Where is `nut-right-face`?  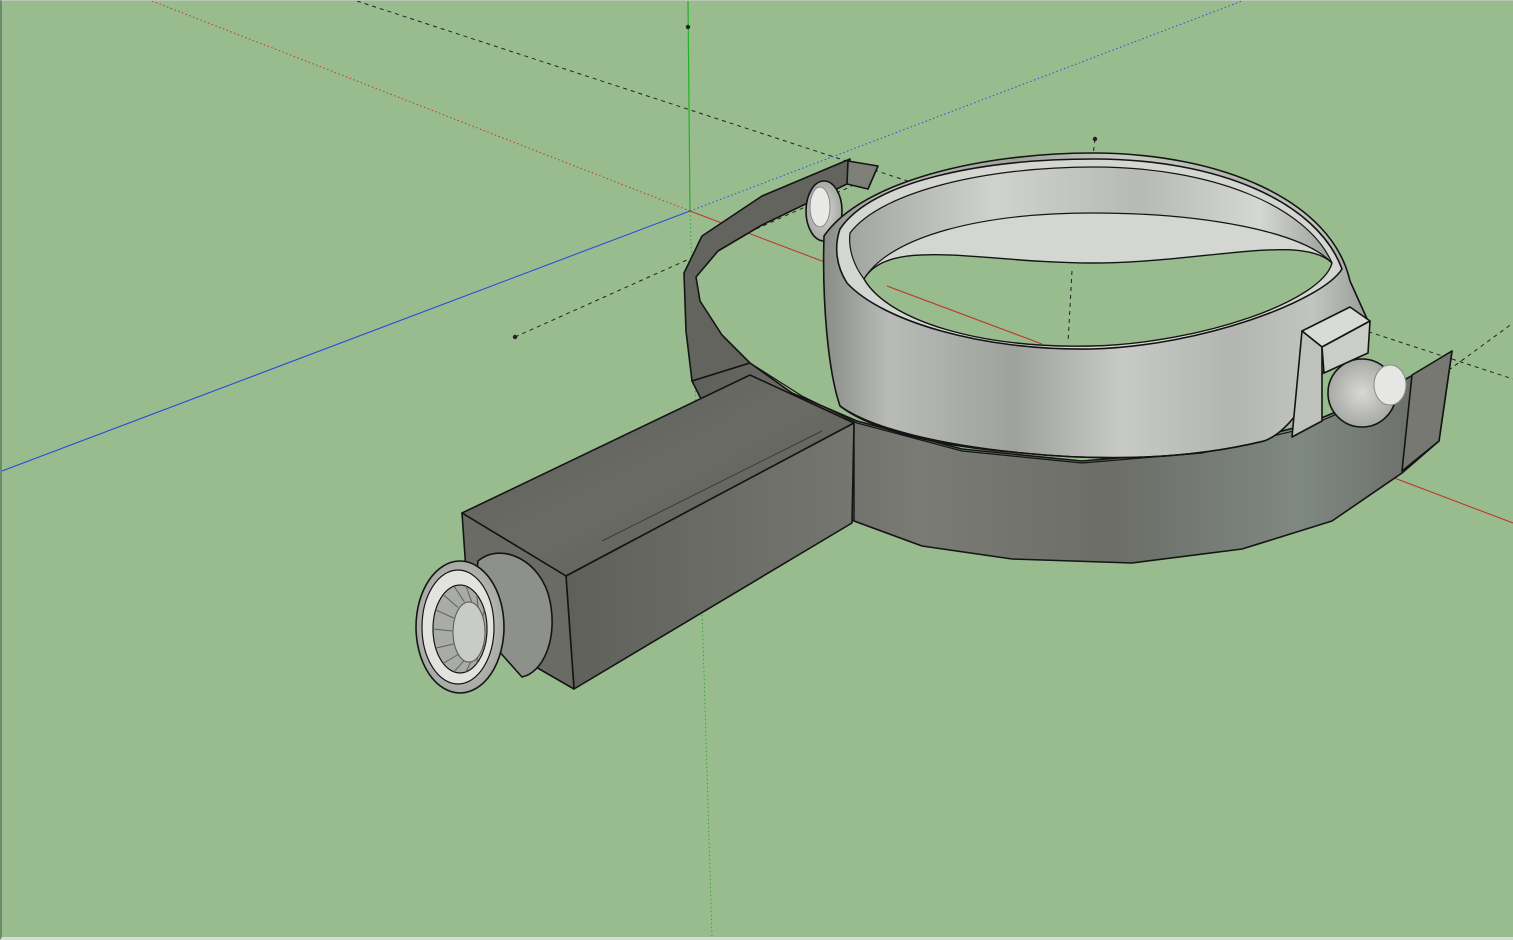
nut-right-face is located at coordinates (1390, 385).